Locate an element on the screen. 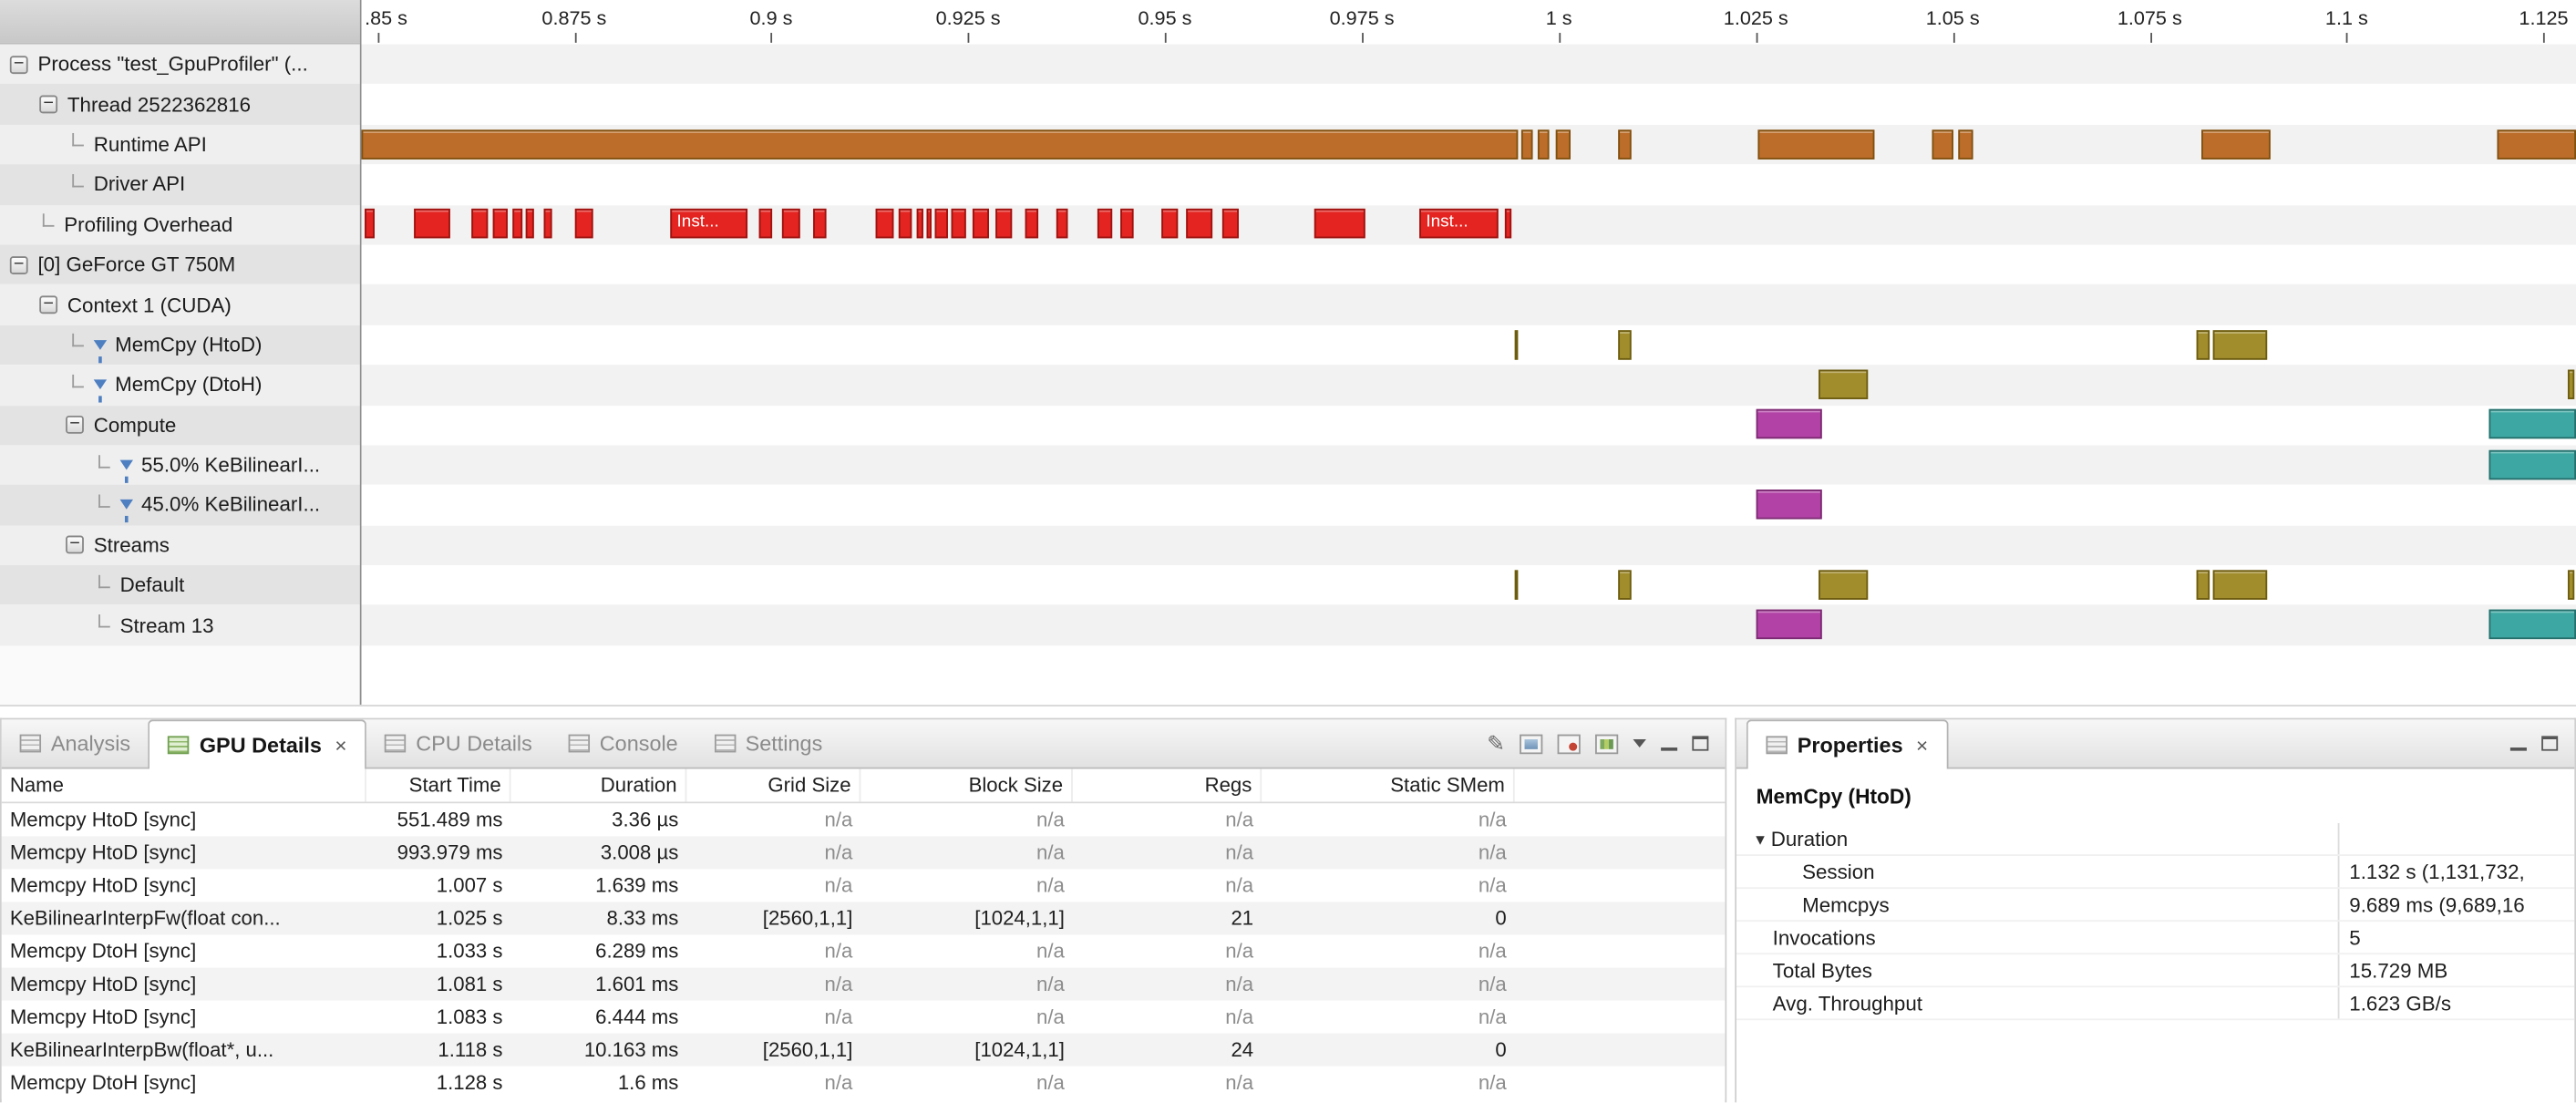  focus-icon is located at coordinates (1569, 743).